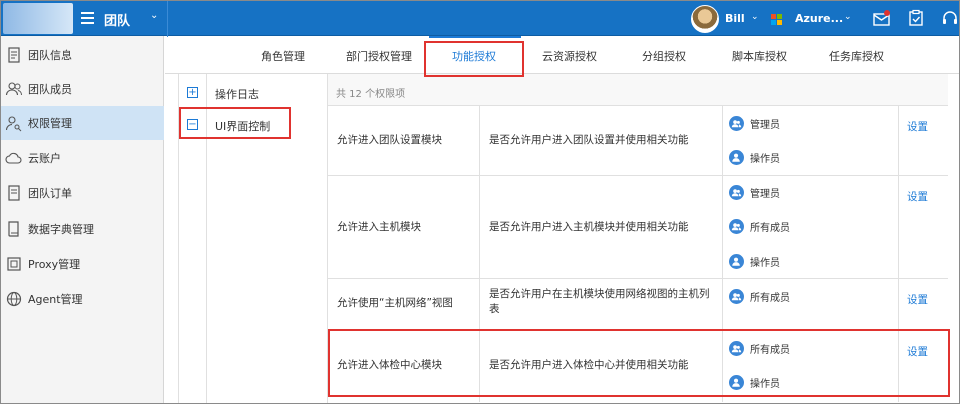  What do you see at coordinates (856, 56) in the screenshot?
I see `tab-task-library-auth: 任务库授权` at bounding box center [856, 56].